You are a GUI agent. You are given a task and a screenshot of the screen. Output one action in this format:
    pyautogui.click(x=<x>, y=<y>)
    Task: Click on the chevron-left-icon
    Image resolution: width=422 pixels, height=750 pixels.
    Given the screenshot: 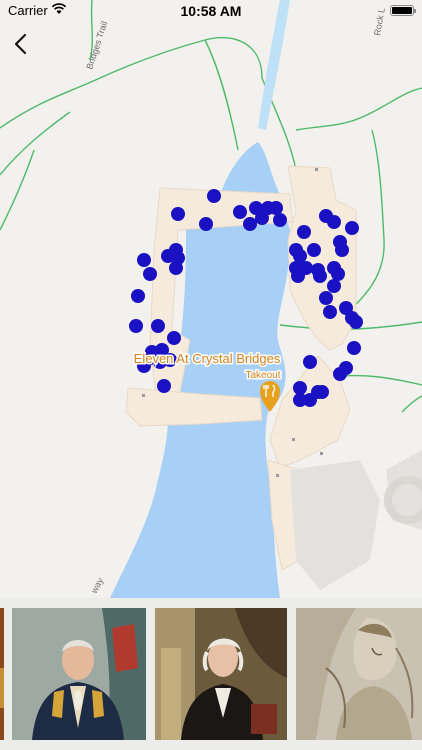 What is the action you would take?
    pyautogui.click(x=20, y=44)
    